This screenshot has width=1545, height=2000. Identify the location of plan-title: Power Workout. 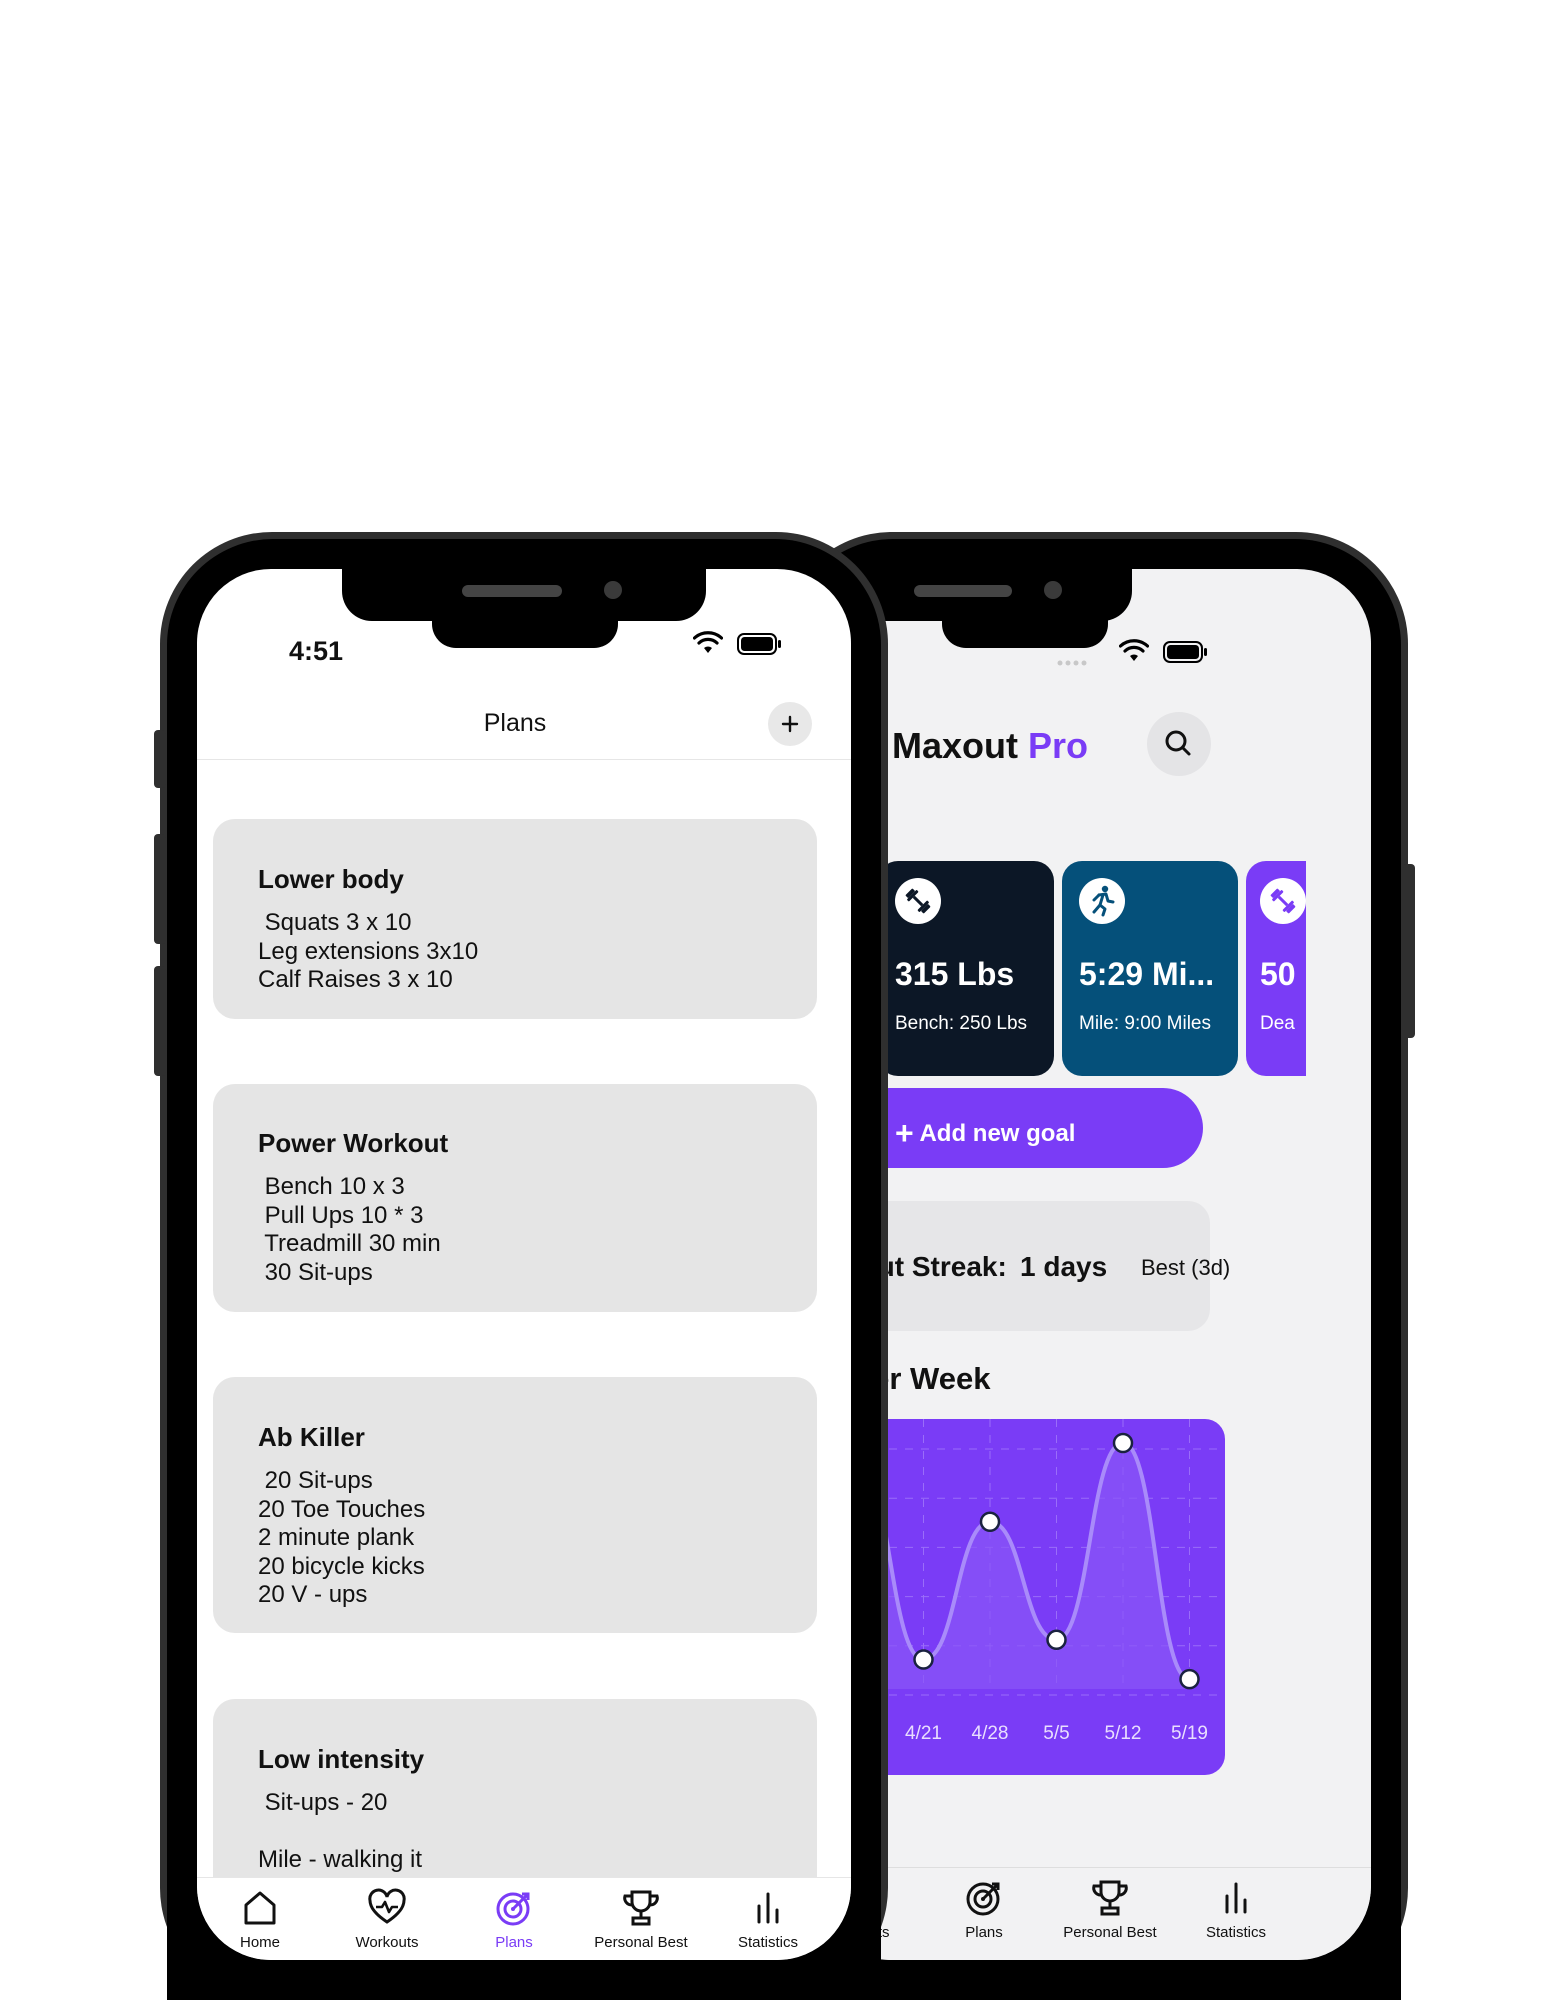
(353, 1143).